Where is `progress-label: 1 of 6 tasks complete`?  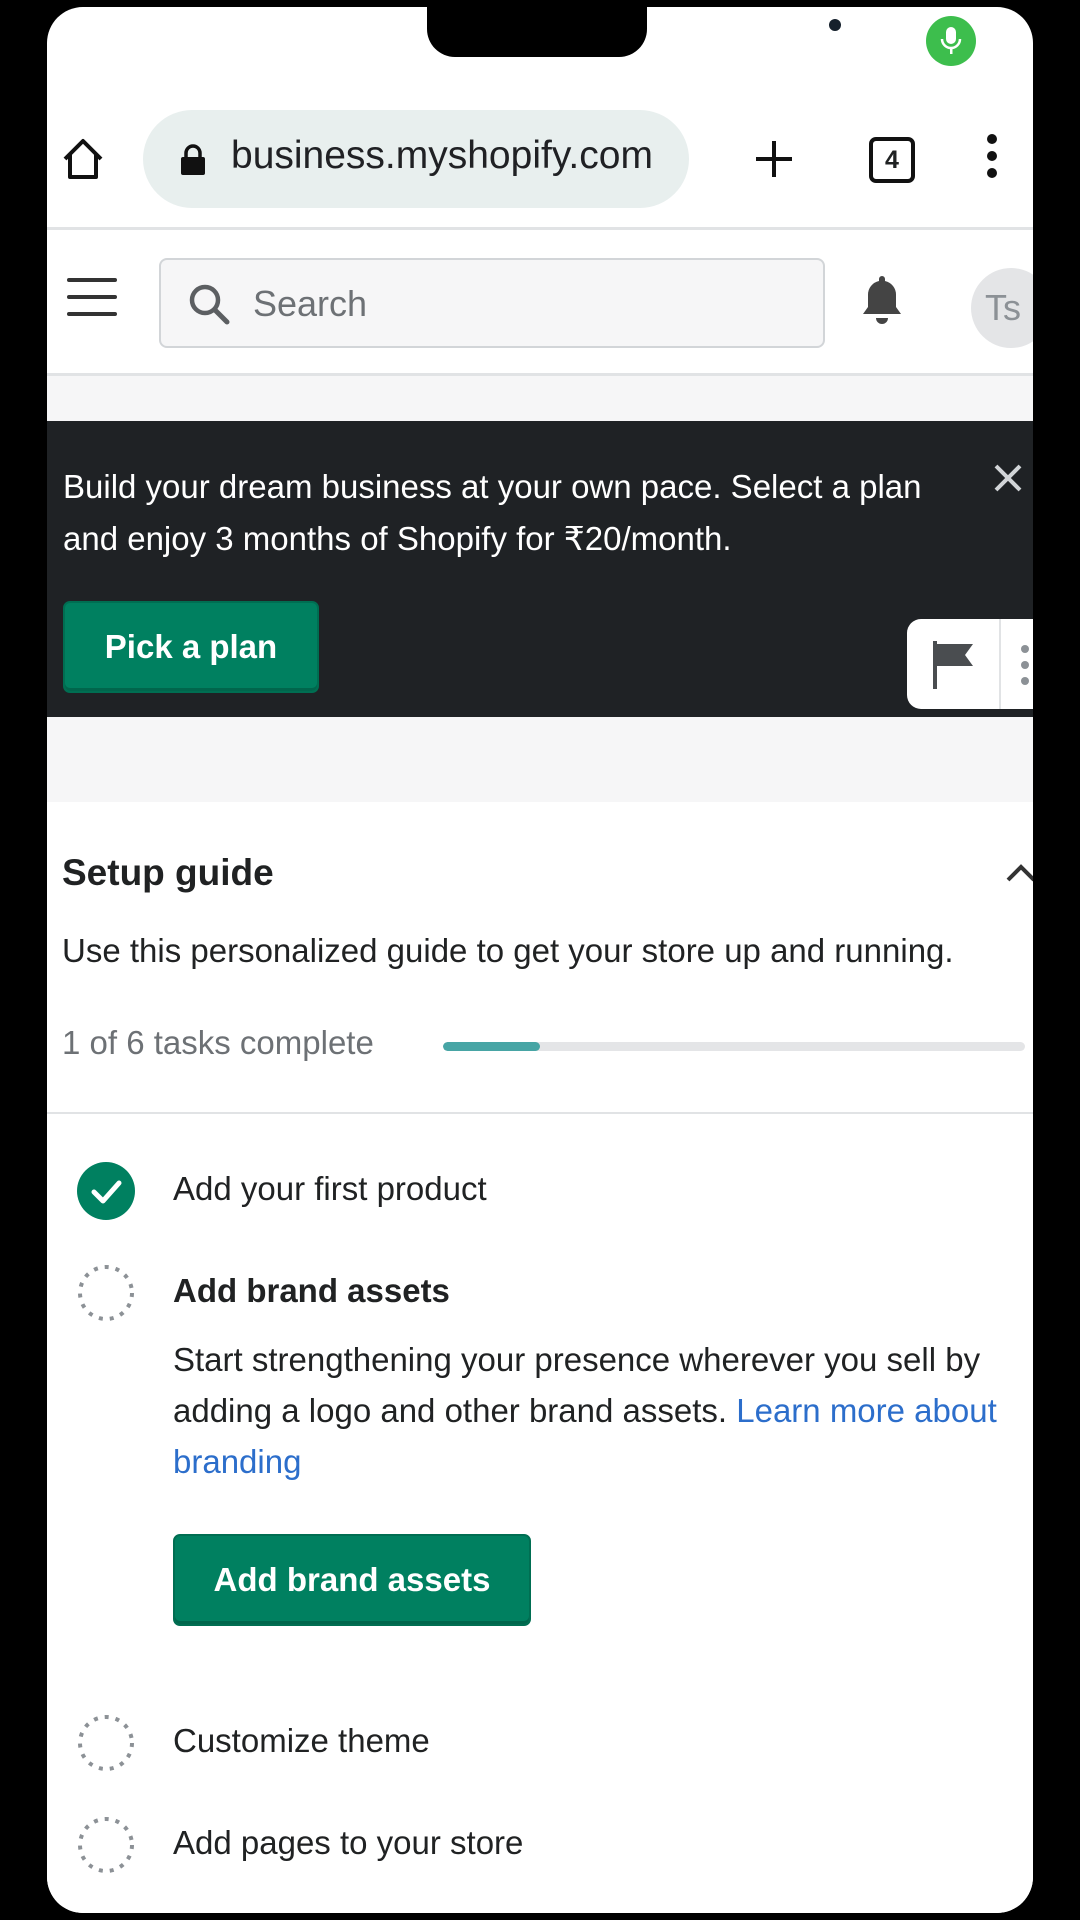 progress-label: 1 of 6 tasks complete is located at coordinates (218, 1042).